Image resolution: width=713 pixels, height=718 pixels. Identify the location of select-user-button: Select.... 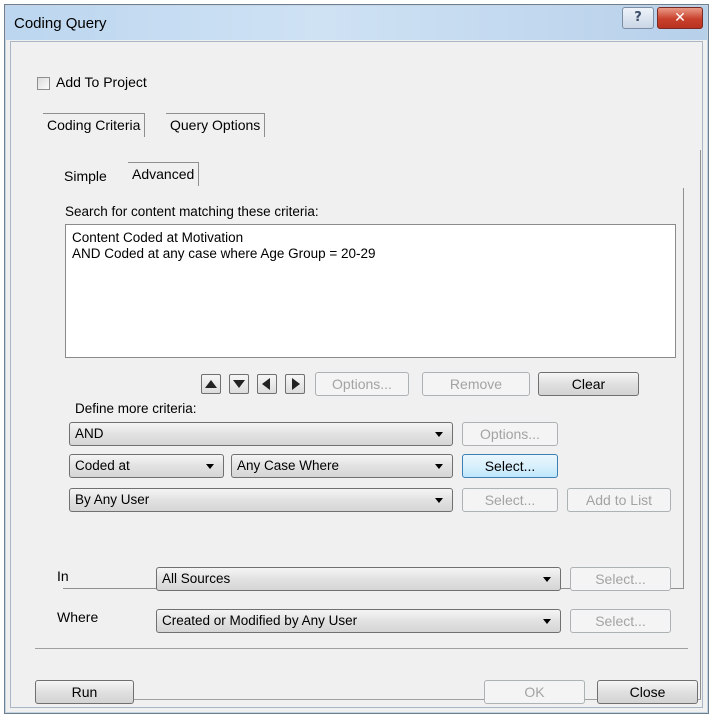
(510, 500).